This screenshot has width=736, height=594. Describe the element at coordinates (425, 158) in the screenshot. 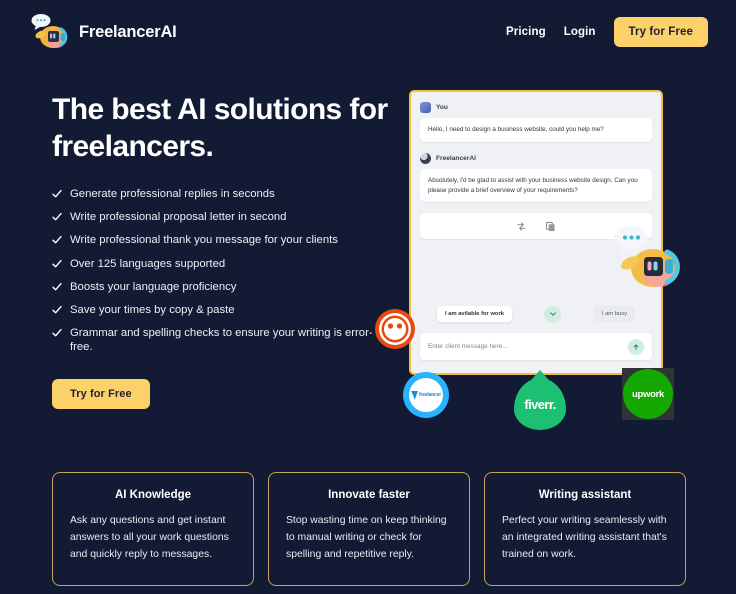

I see `ai-avatar` at that location.